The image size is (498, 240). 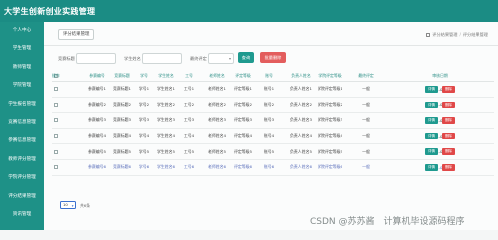 What do you see at coordinates (217, 89) in the screenshot?
I see `table-cell: 老师姓名1` at bounding box center [217, 89].